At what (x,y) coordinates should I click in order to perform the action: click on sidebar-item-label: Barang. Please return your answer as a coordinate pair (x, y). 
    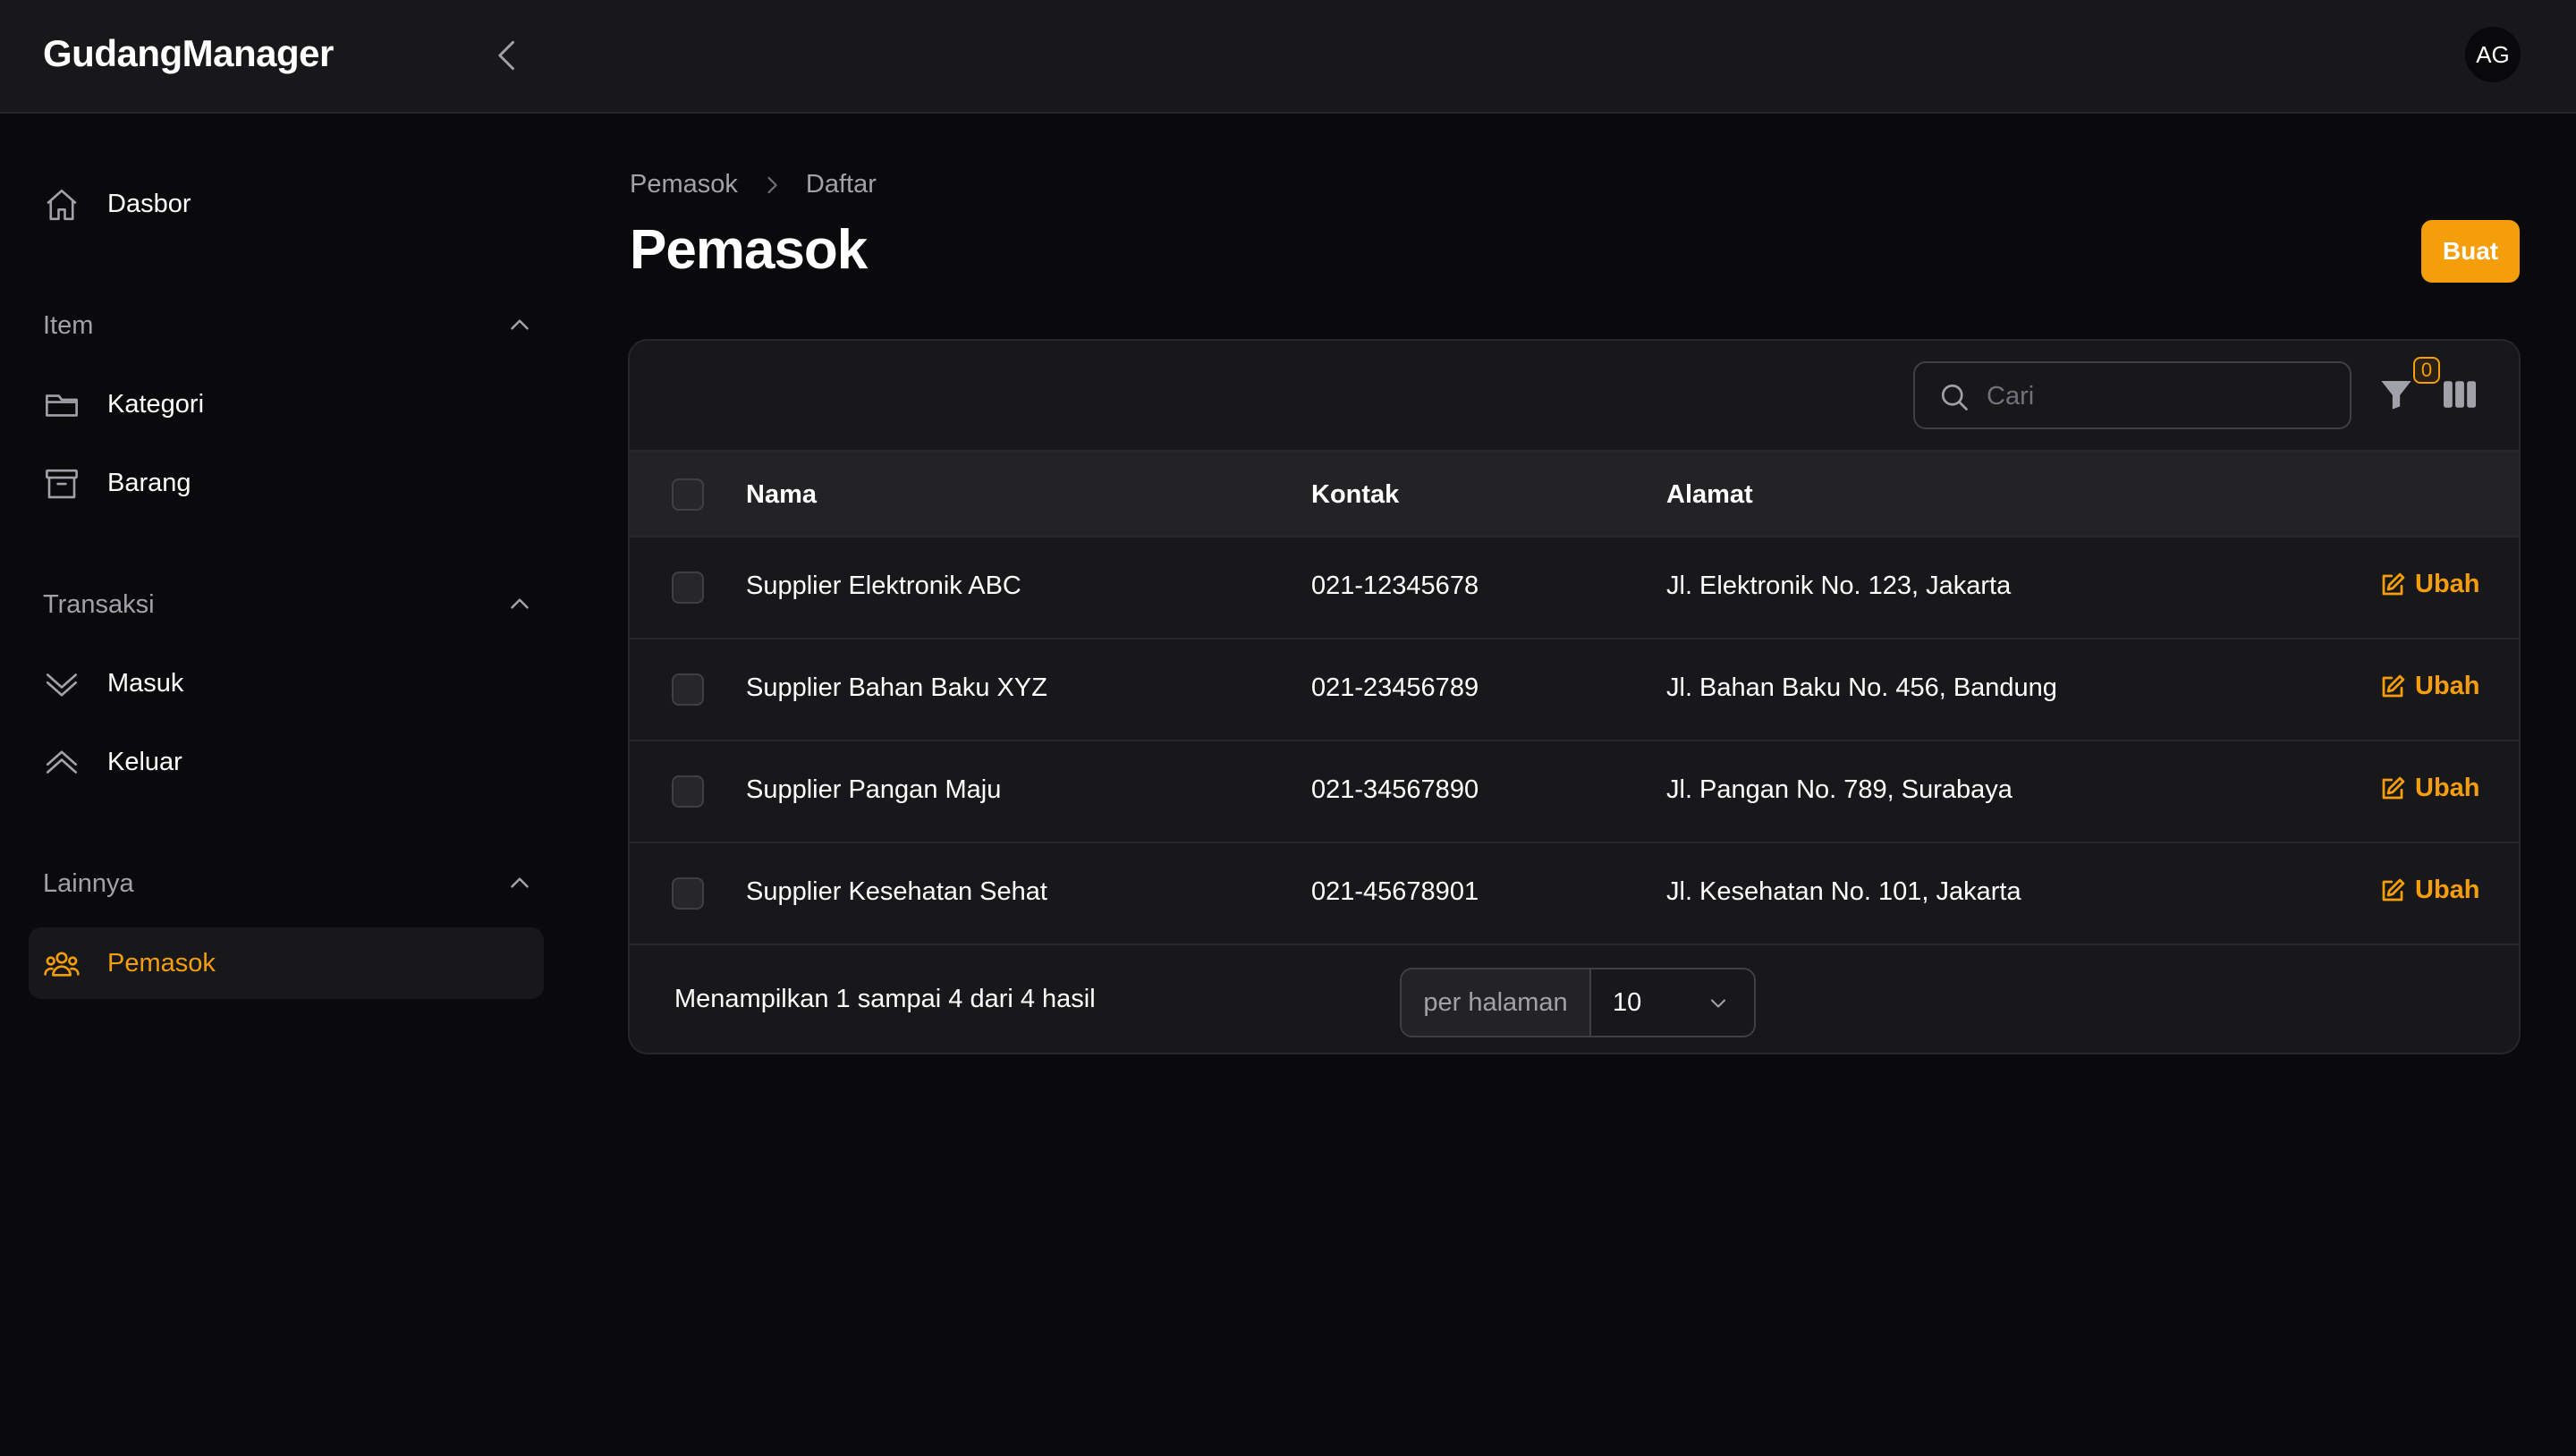
    Looking at the image, I should click on (149, 482).